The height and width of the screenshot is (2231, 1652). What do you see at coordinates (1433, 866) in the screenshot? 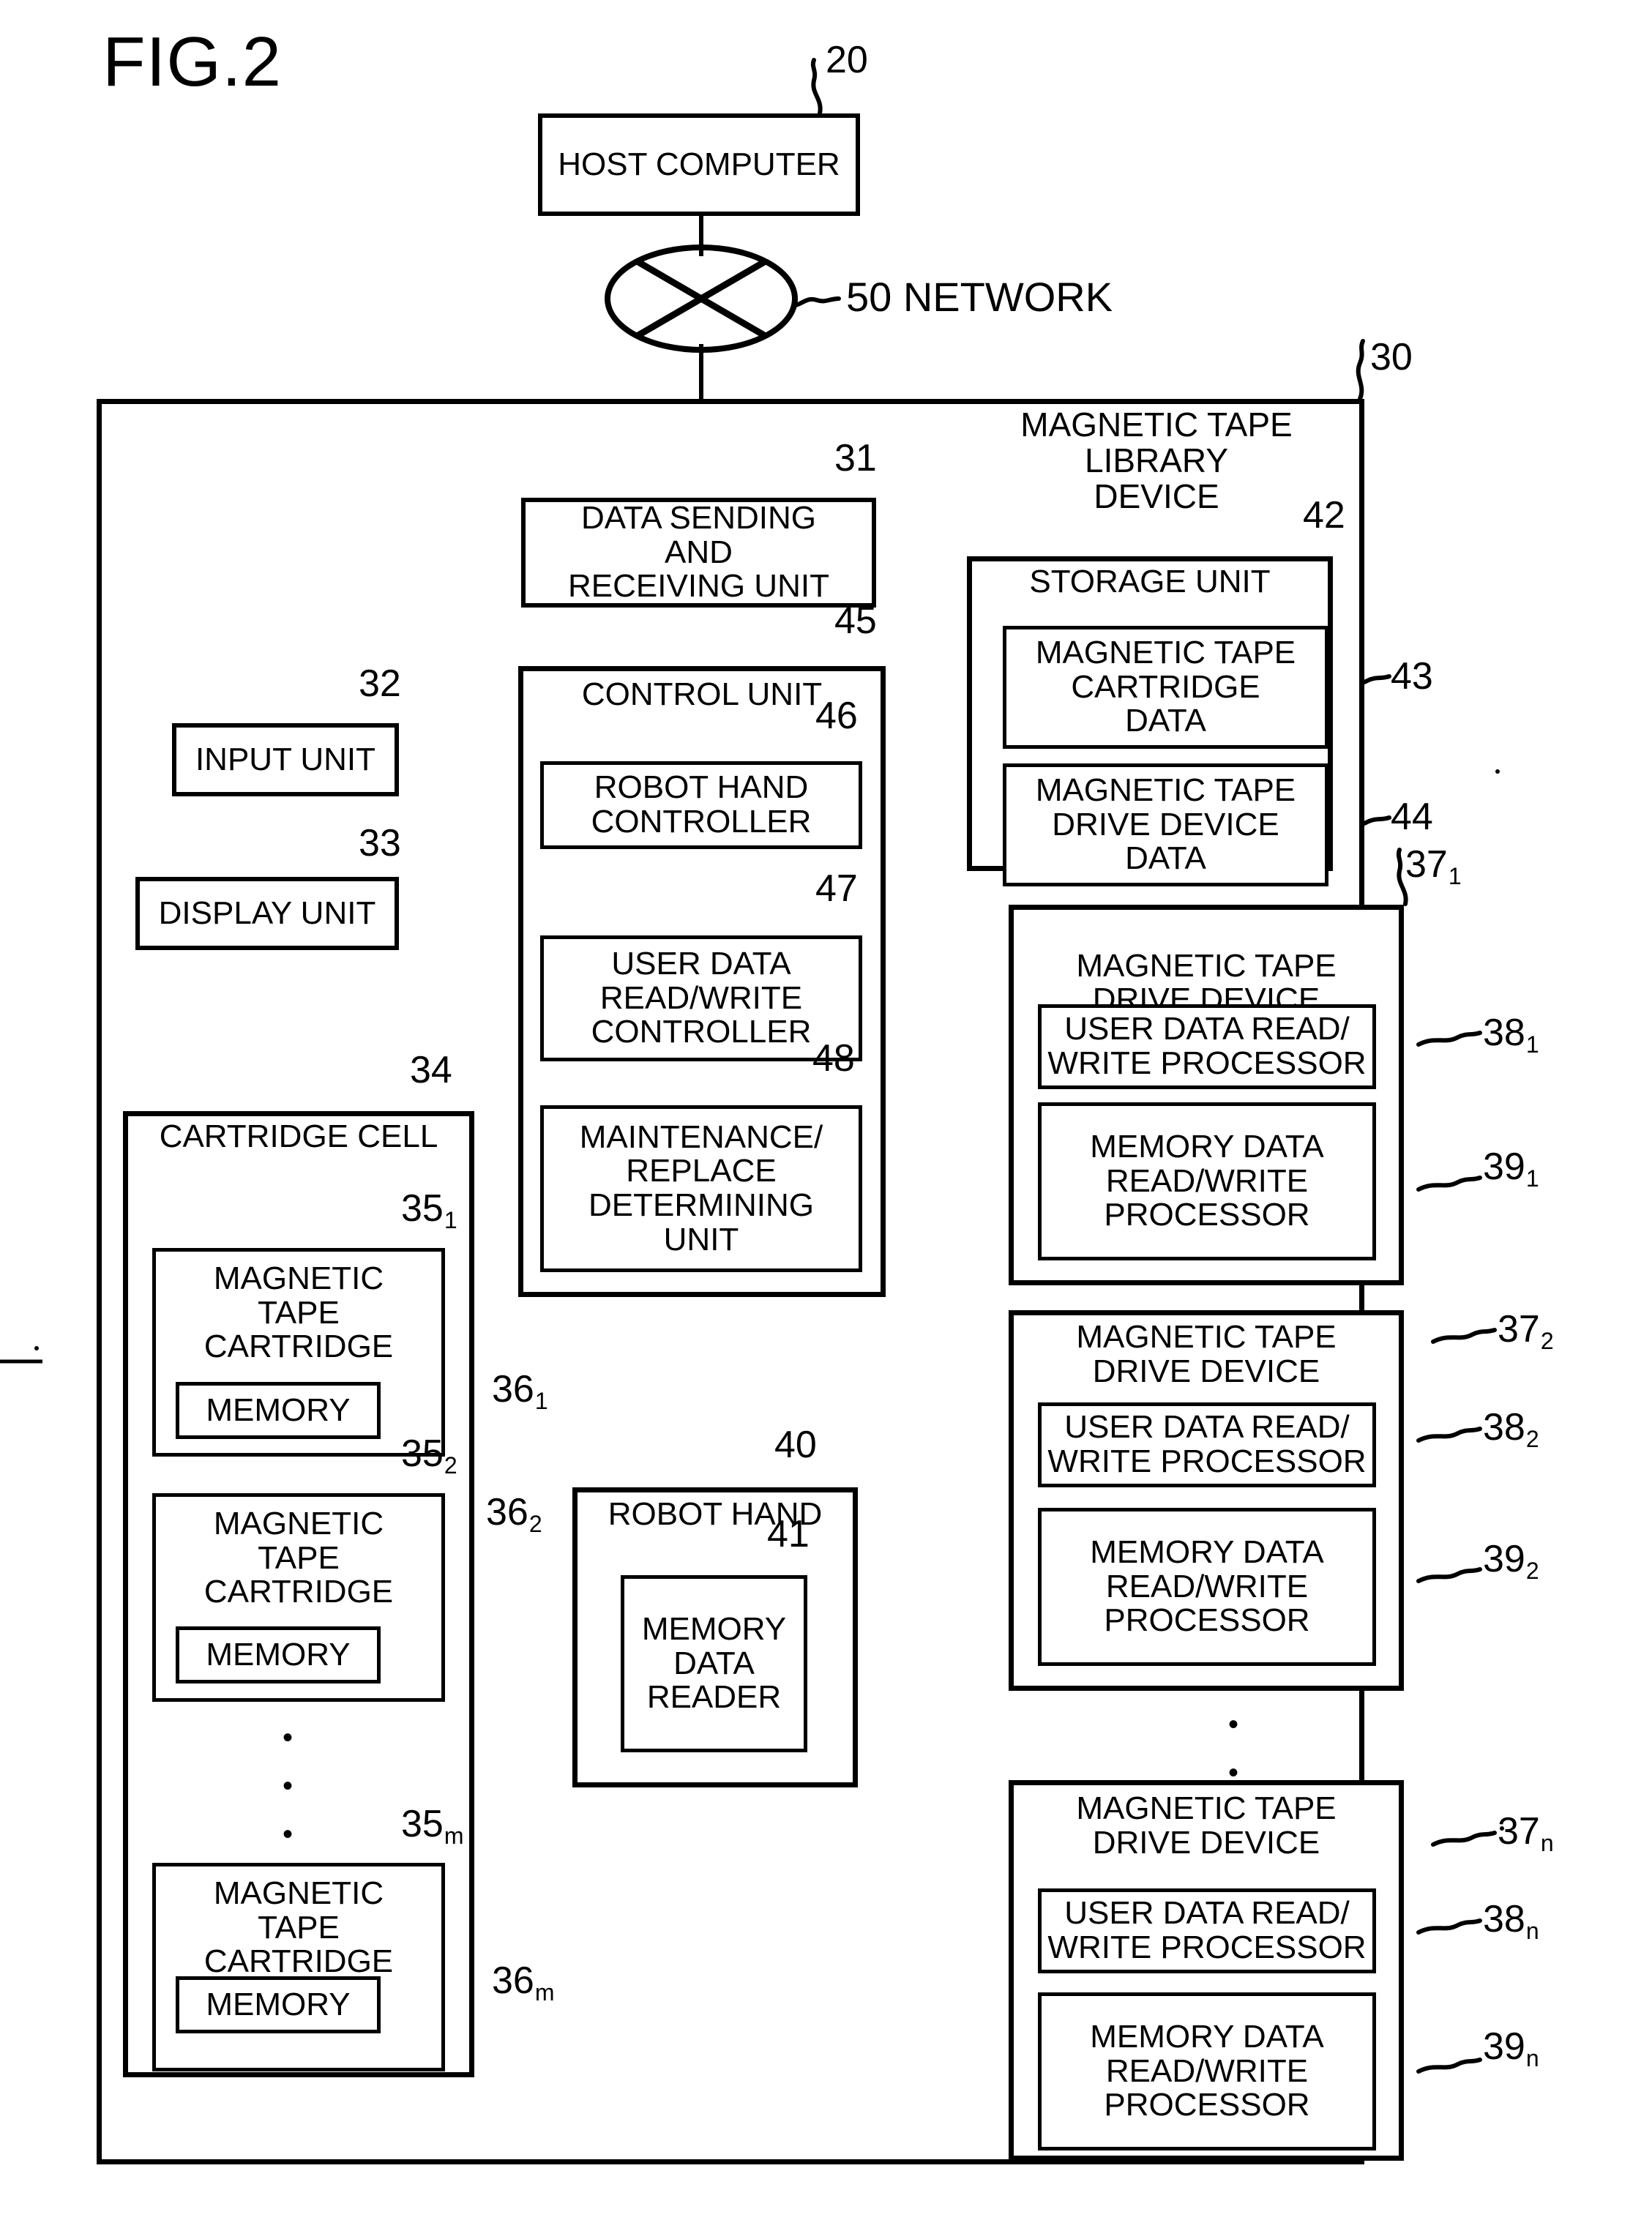
I see `ref-37-1: 371` at bounding box center [1433, 866].